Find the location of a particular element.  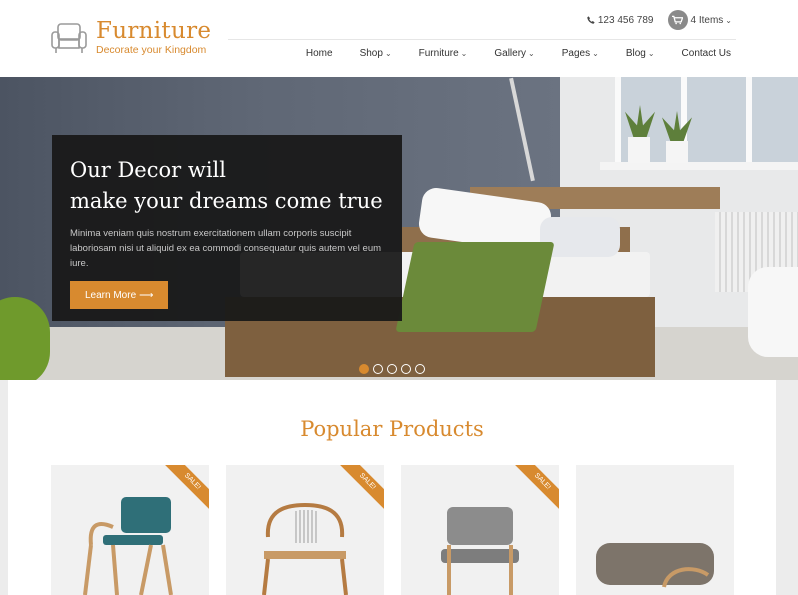

footstool-image is located at coordinates (655, 565).